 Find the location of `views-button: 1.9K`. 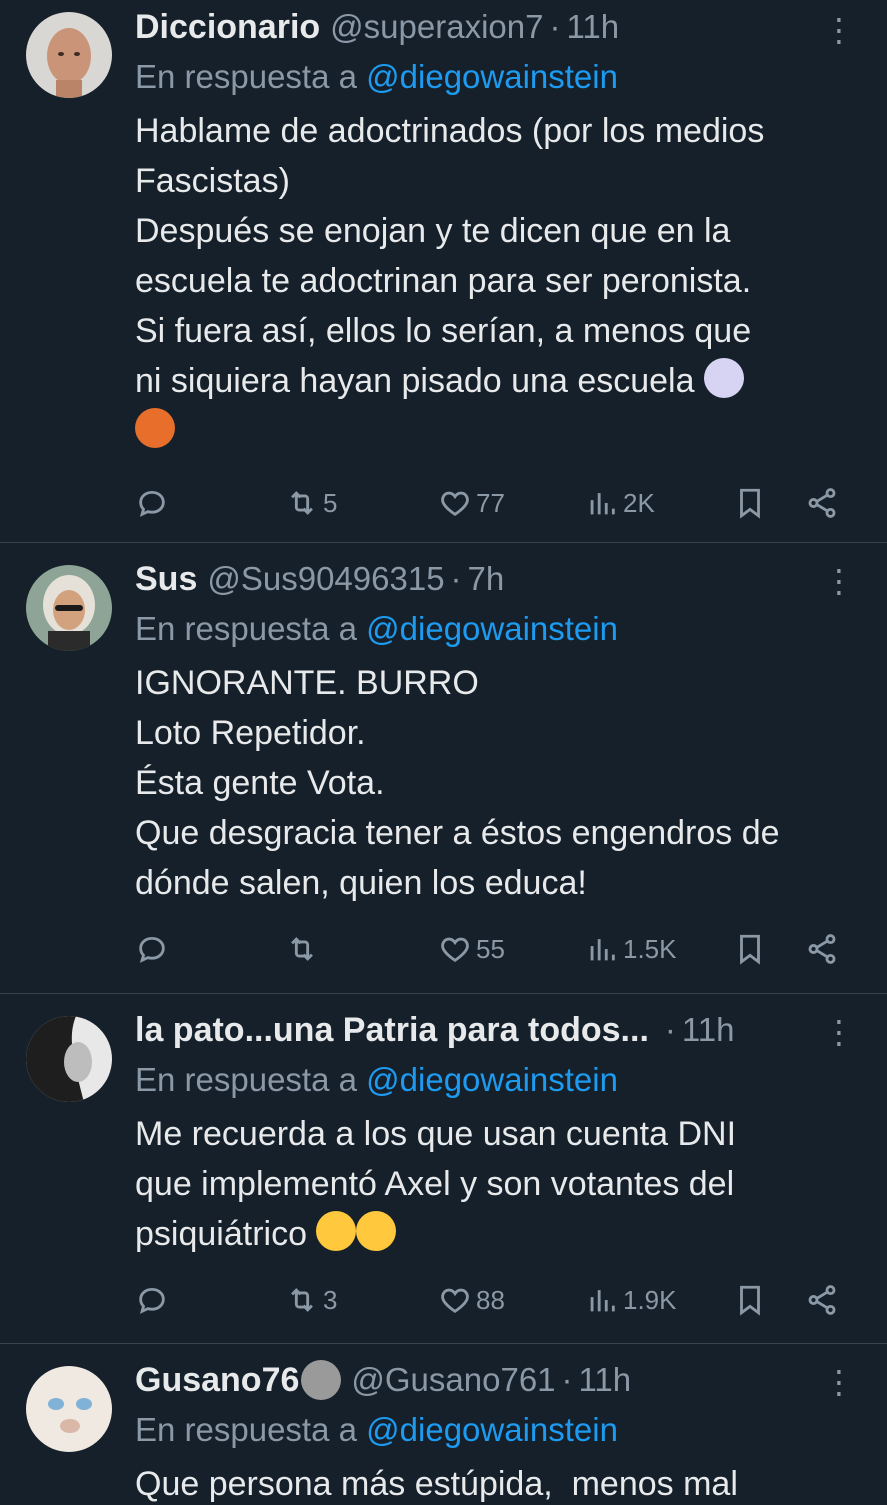

views-button: 1.9K is located at coordinates (631, 1300).